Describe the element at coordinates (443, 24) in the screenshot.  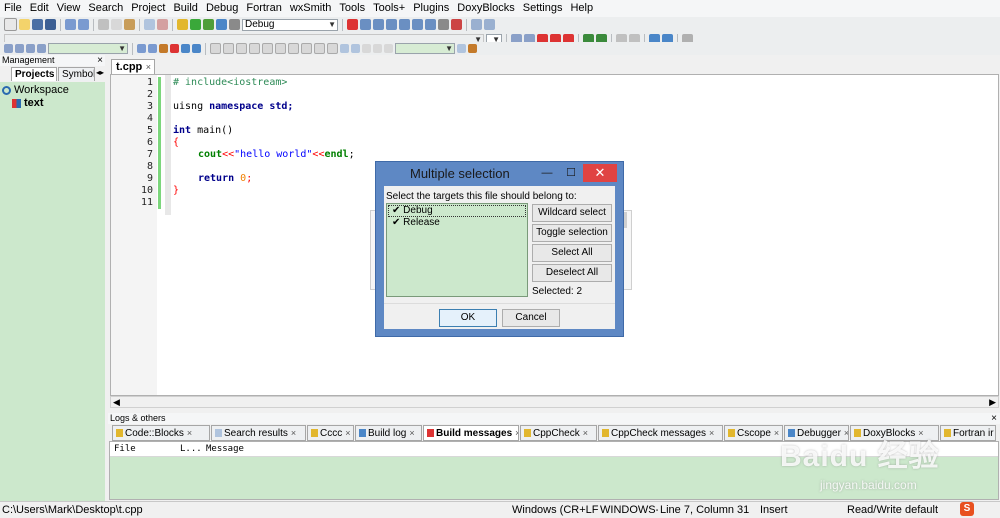
I see `break-debugger-icon` at that location.